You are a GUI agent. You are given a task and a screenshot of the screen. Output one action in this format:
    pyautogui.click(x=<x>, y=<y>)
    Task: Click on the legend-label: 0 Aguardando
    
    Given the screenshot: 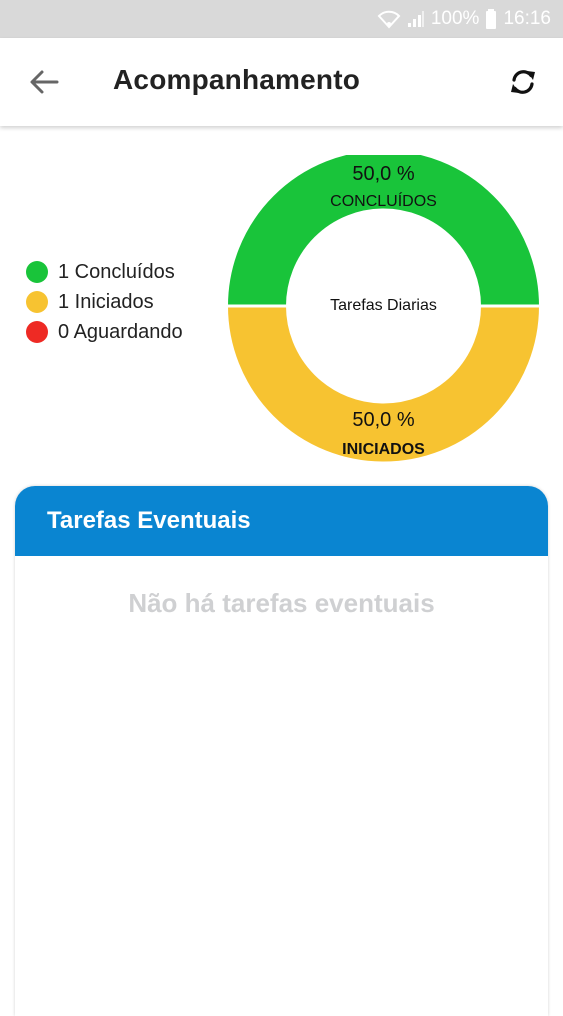 What is the action you would take?
    pyautogui.click(x=120, y=331)
    